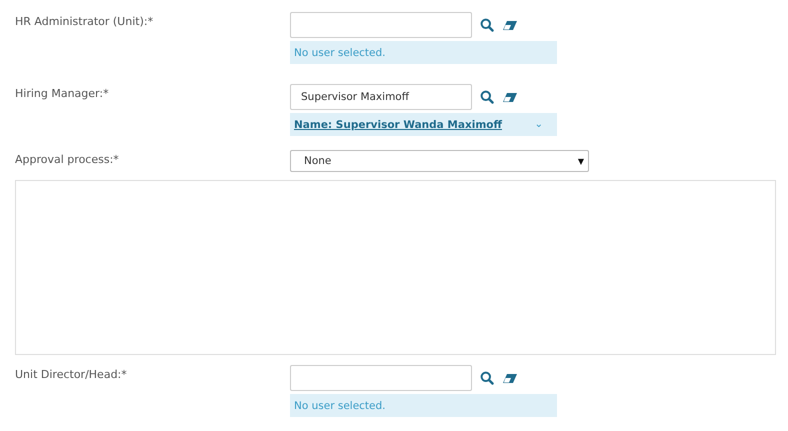  I want to click on user-input: Supervisor Maximoff, so click(381, 97).